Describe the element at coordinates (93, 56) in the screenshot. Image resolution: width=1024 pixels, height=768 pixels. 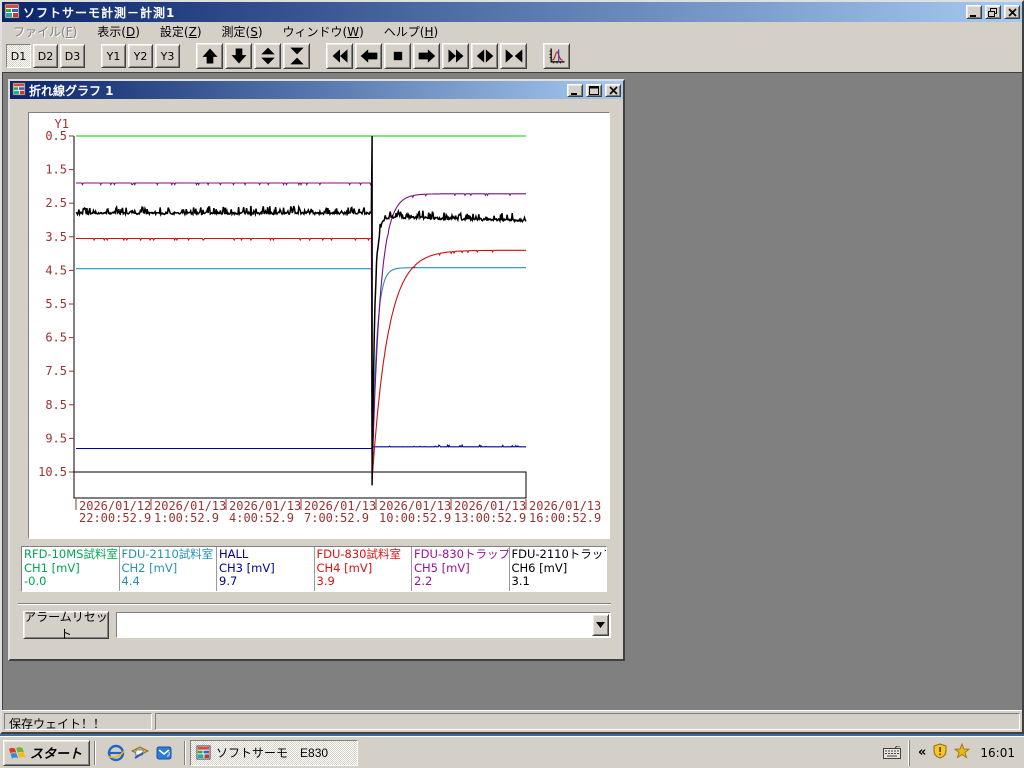
I see `toolbar-toggle-group: D1 D2 D3 Y1 Y2 Y3` at that location.